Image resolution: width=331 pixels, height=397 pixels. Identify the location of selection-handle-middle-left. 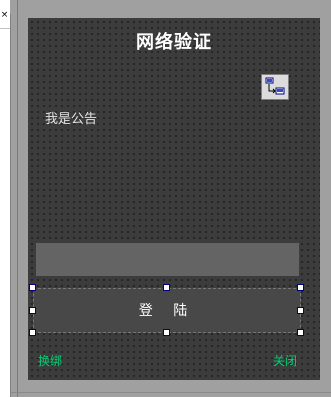
(32, 310).